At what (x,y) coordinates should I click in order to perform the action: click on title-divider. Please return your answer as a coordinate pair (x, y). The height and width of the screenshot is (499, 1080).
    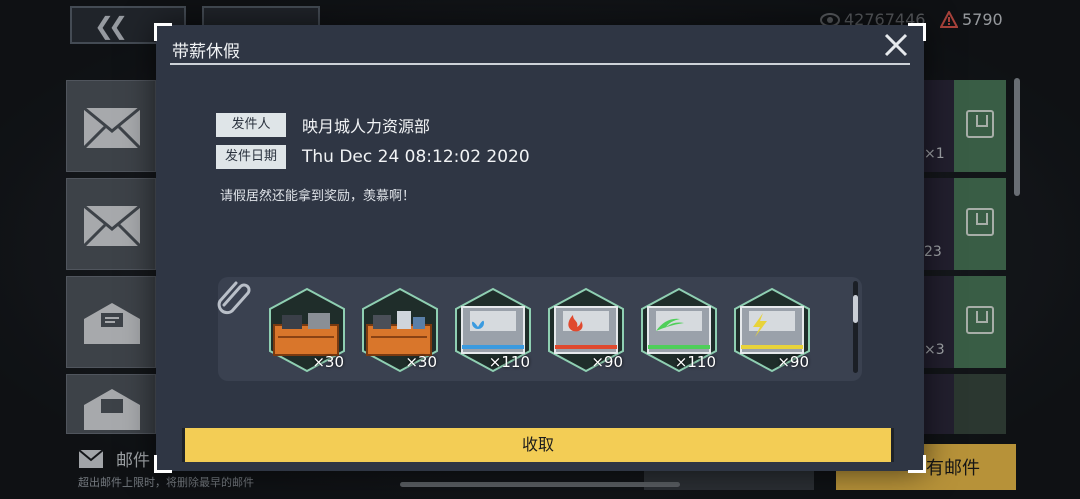
    Looking at the image, I should click on (540, 64).